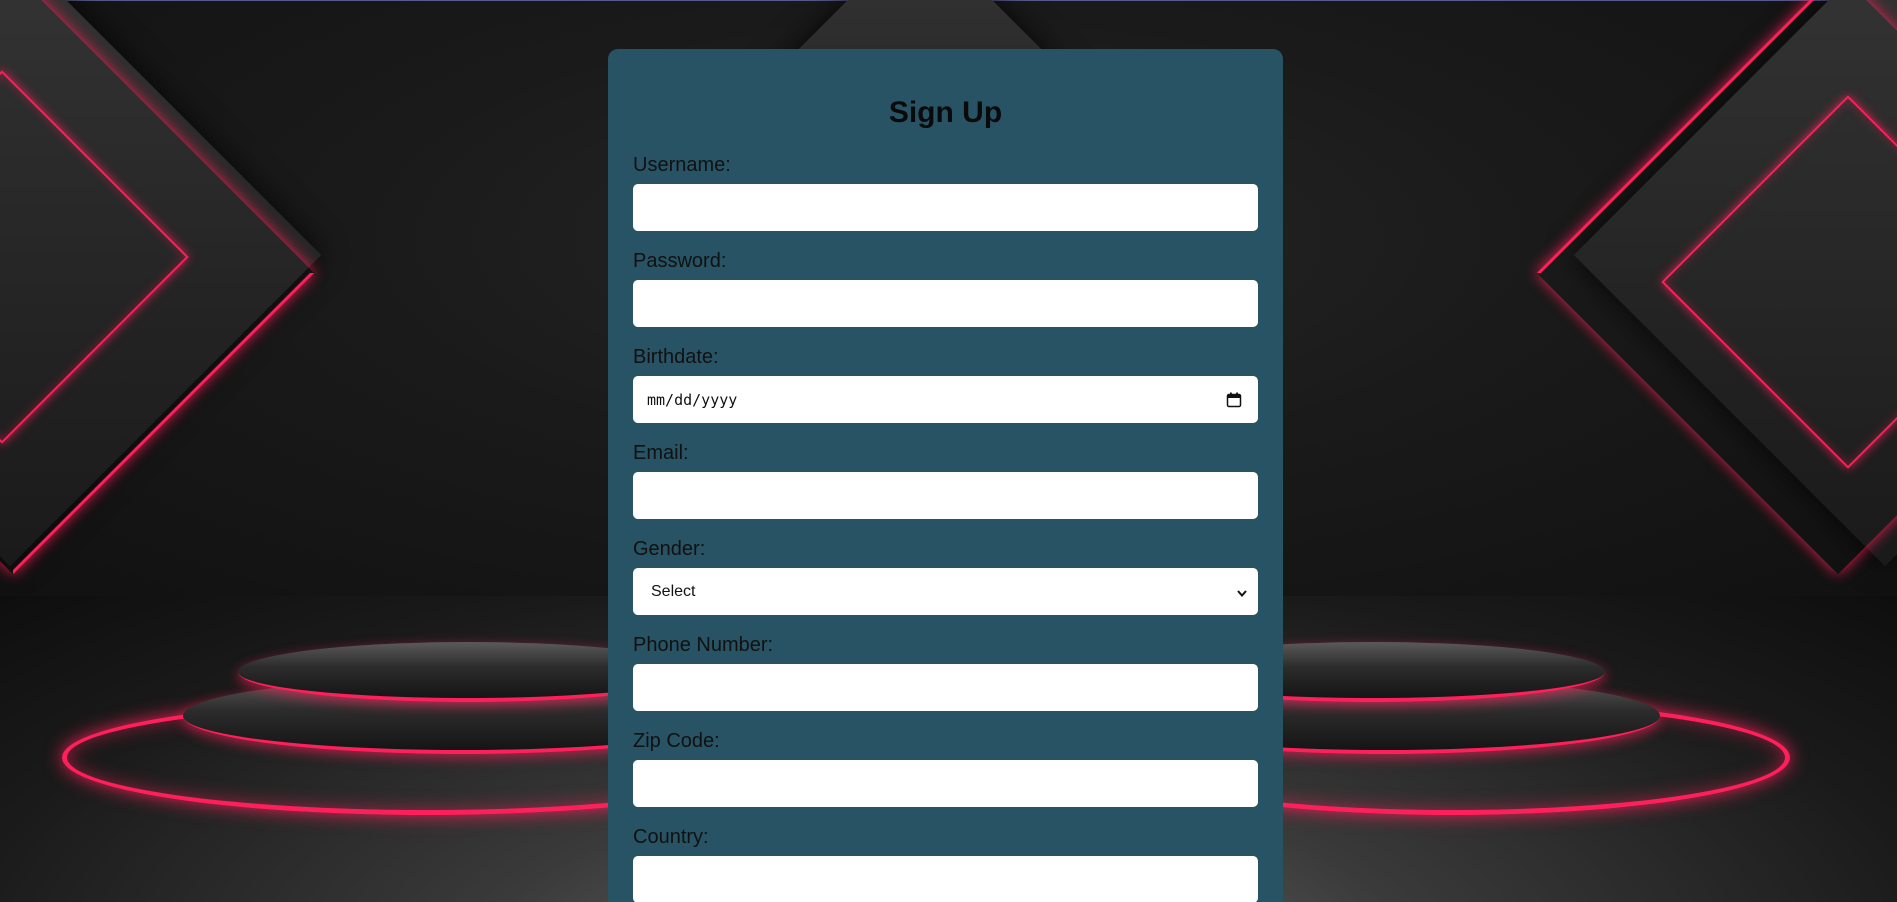 This screenshot has width=1897, height=902. Describe the element at coordinates (945, 687) in the screenshot. I see `phone-input` at that location.